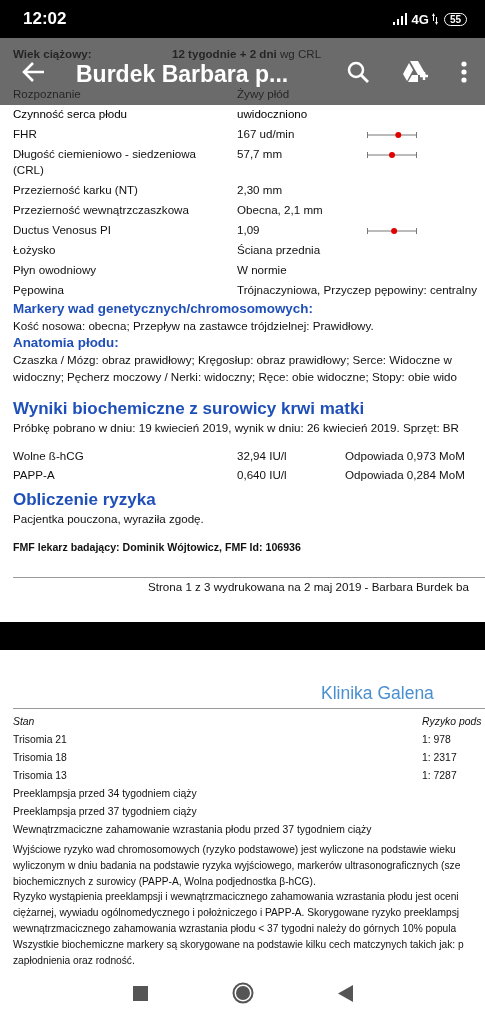  What do you see at coordinates (434, 19) in the screenshot?
I see `data-arrows-icon` at bounding box center [434, 19].